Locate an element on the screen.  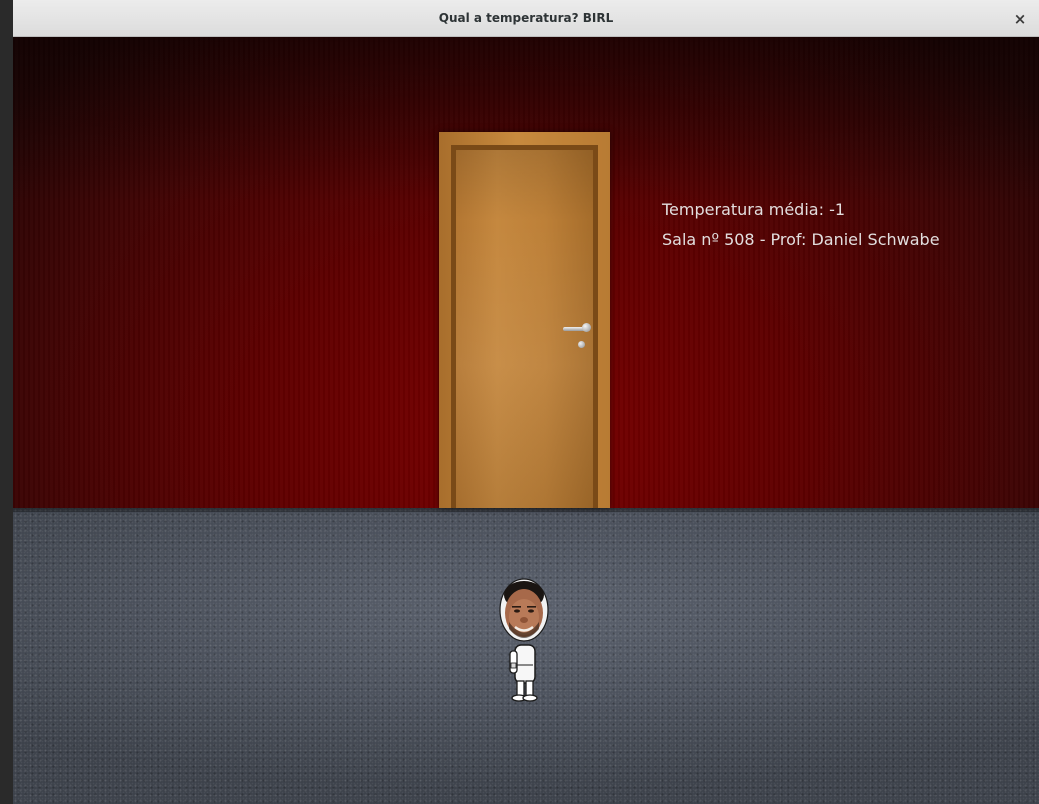
room-info: Sala nº 508 - Prof: Daniel Schwabe is located at coordinates (801, 239).